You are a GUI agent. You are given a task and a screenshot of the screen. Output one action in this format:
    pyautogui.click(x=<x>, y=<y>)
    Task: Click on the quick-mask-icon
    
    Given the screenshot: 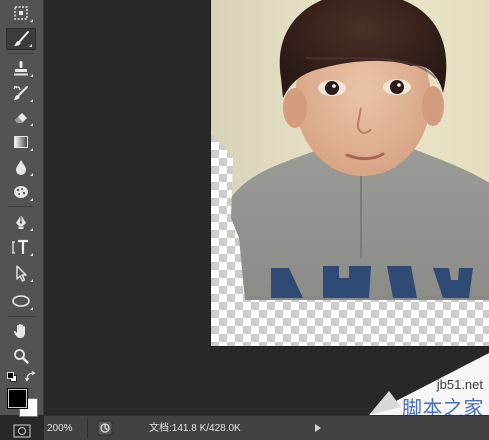 What is the action you would take?
    pyautogui.click(x=22, y=431)
    